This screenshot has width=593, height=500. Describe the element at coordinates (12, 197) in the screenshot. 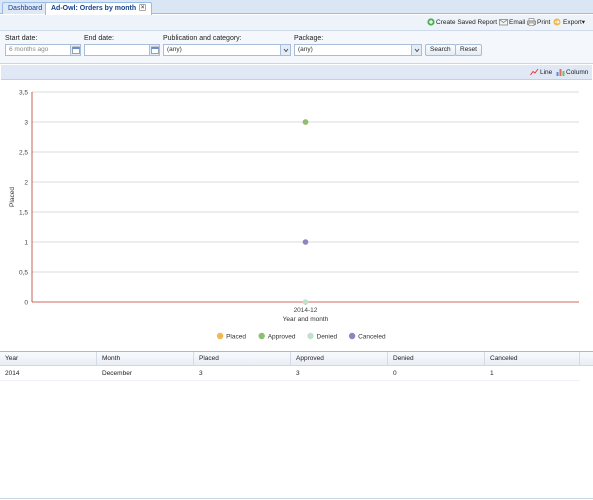

I see `y-axis-label: Placed` at that location.